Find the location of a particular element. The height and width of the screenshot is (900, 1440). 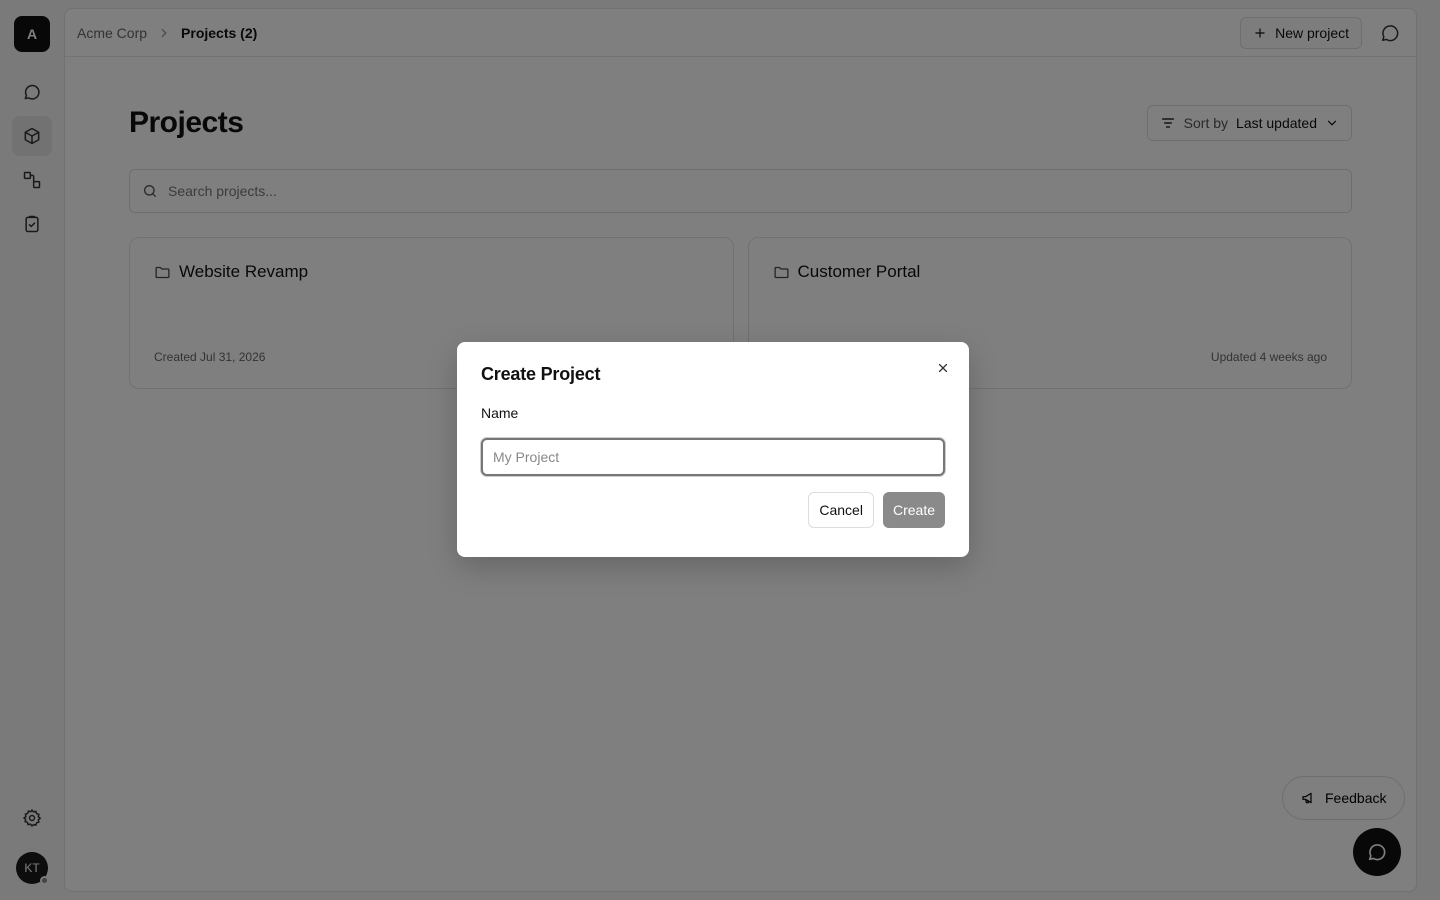

dialog-actions: Cancel Create is located at coordinates (713, 510).